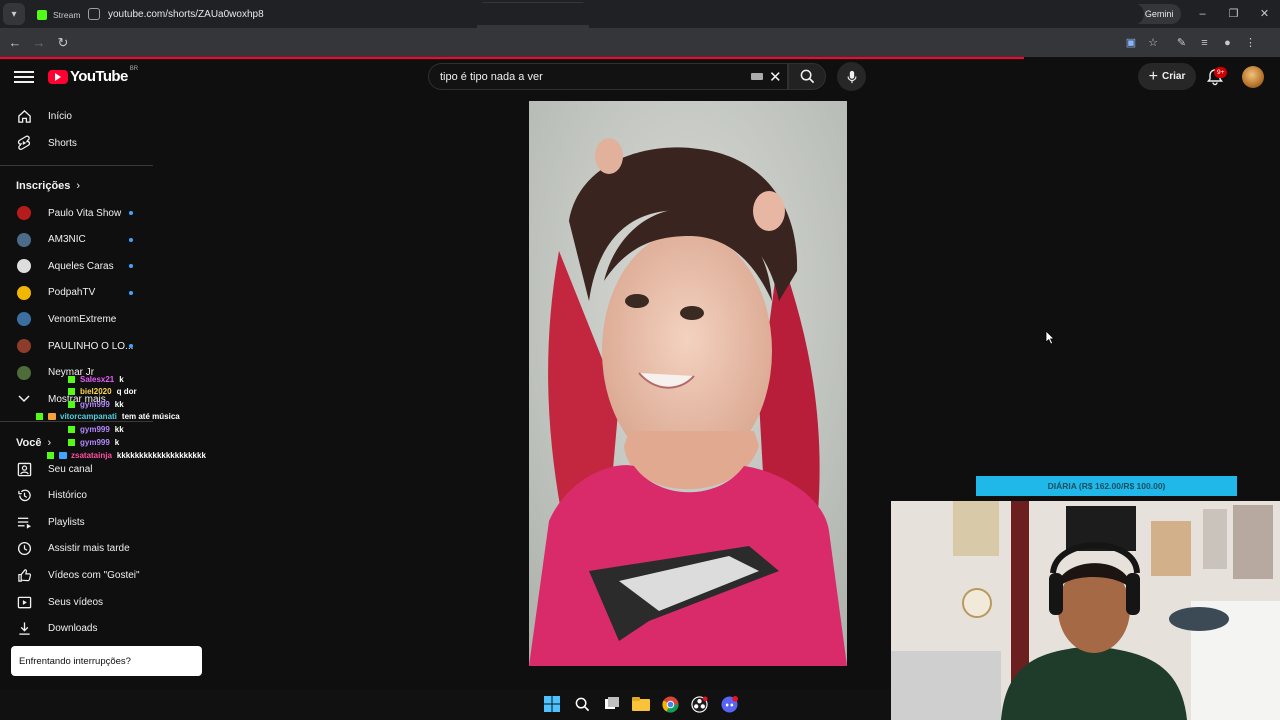  Describe the element at coordinates (775, 77) in the screenshot. I see `clear-search-icon: ✕` at that location.